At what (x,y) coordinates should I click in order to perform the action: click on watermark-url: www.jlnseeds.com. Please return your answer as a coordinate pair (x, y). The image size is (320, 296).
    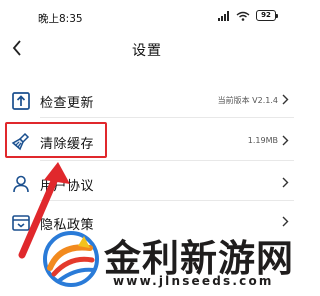
    Looking at the image, I should click on (193, 281).